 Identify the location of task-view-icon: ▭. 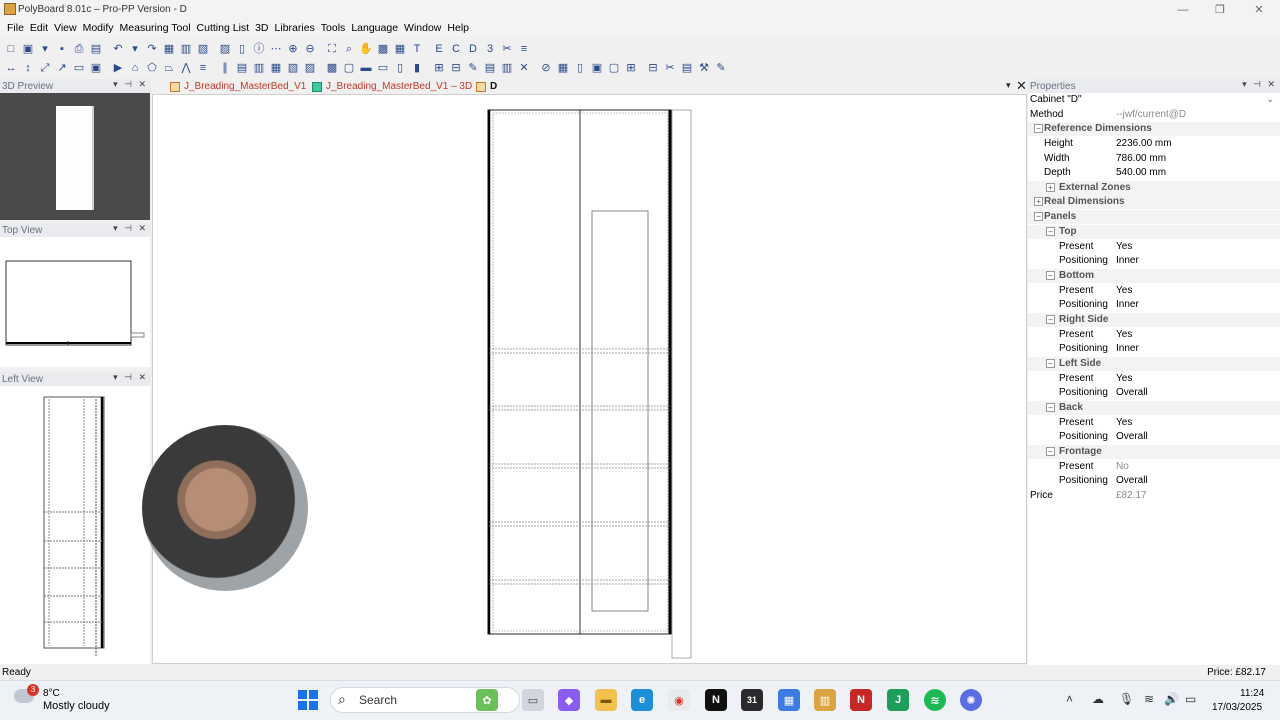
(533, 700).